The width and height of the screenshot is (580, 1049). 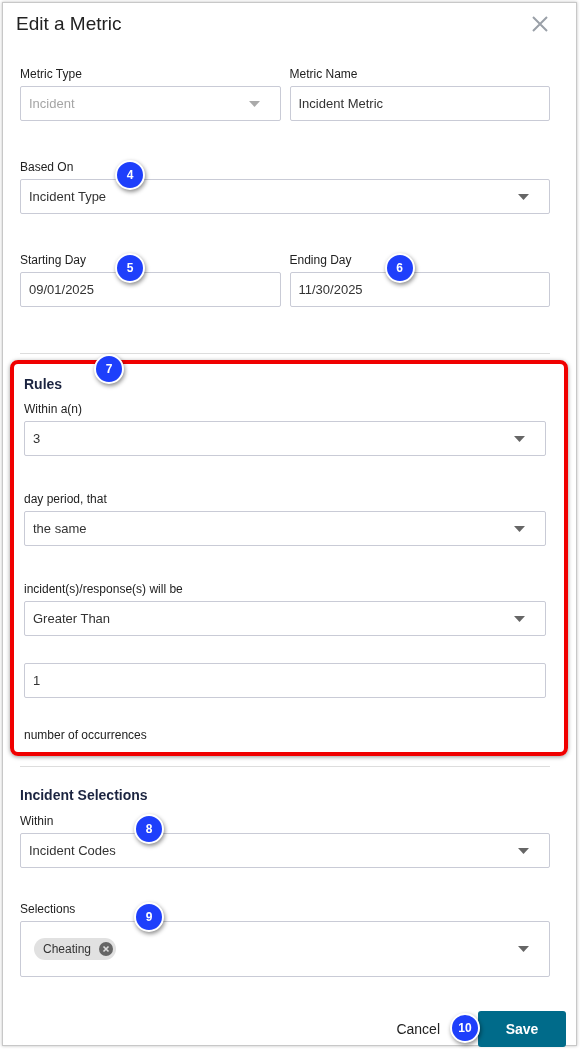 What do you see at coordinates (285, 949) in the screenshot?
I see `multi-select-field: Cheating` at bounding box center [285, 949].